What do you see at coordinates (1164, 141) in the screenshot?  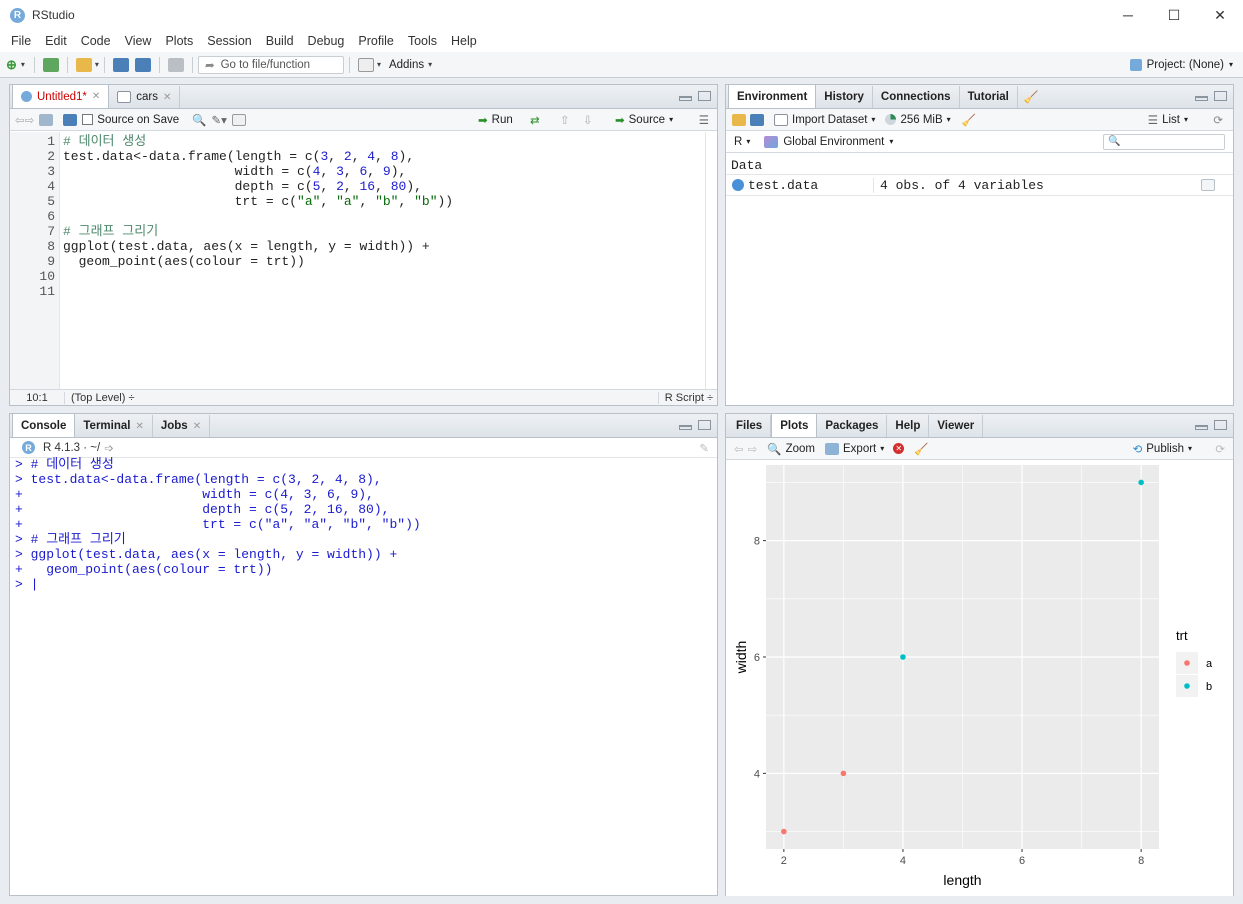 I see `environment-search-input: 🔍` at bounding box center [1164, 141].